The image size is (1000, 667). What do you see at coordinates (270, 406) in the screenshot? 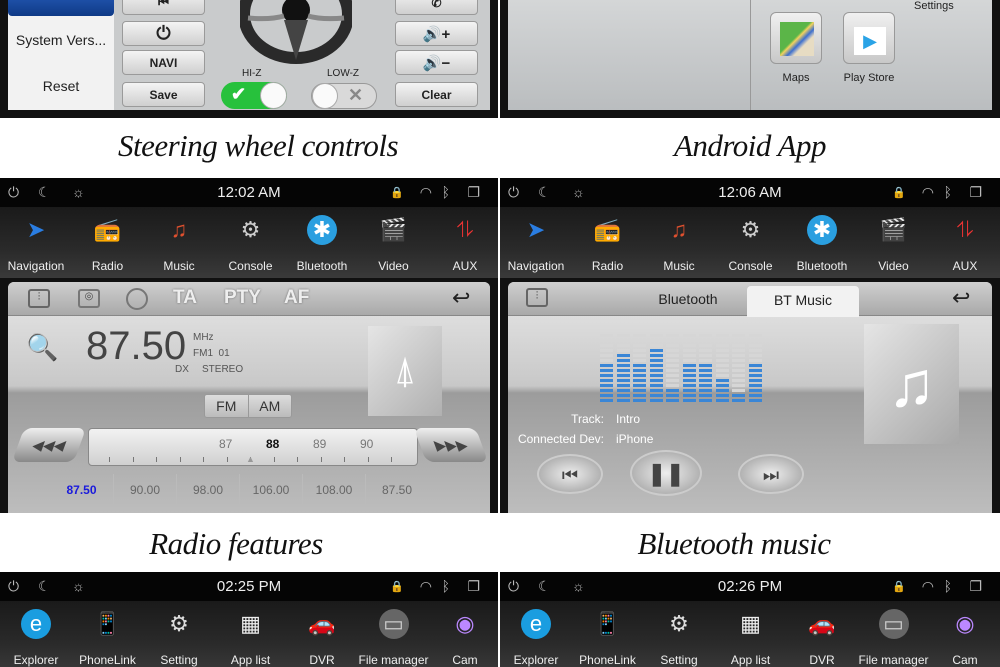
I see `am-button: AM` at bounding box center [270, 406].